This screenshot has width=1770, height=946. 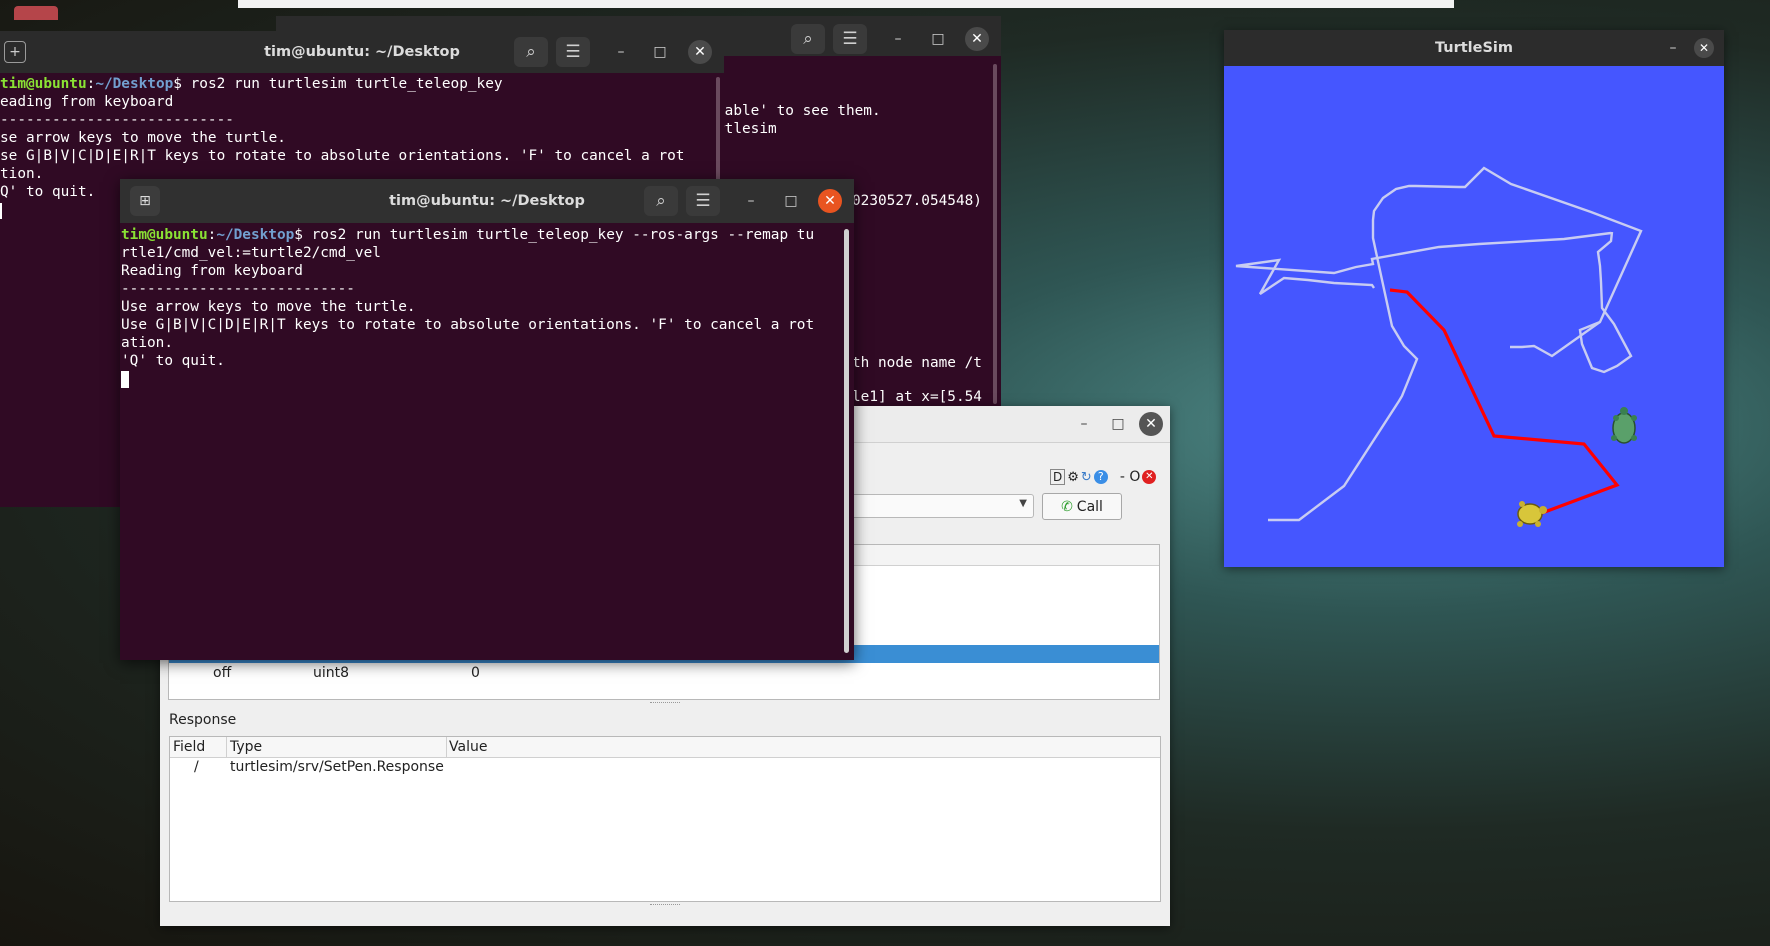 What do you see at coordinates (196, 767) in the screenshot?
I see `field-cell: /` at bounding box center [196, 767].